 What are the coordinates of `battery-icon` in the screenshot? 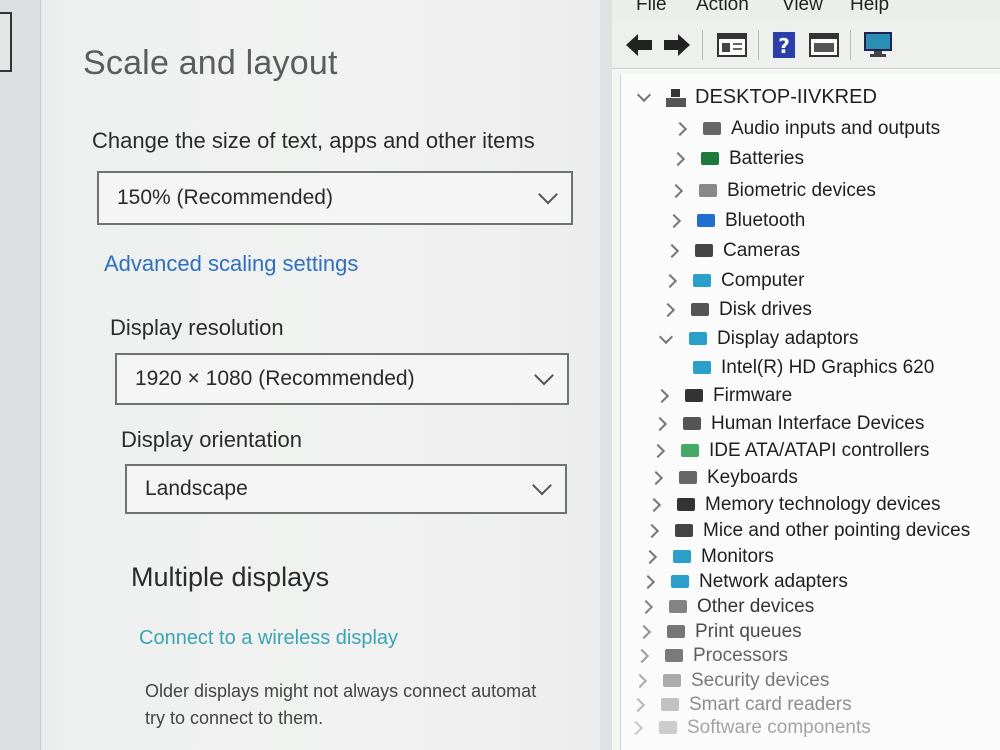 It's located at (710, 158).